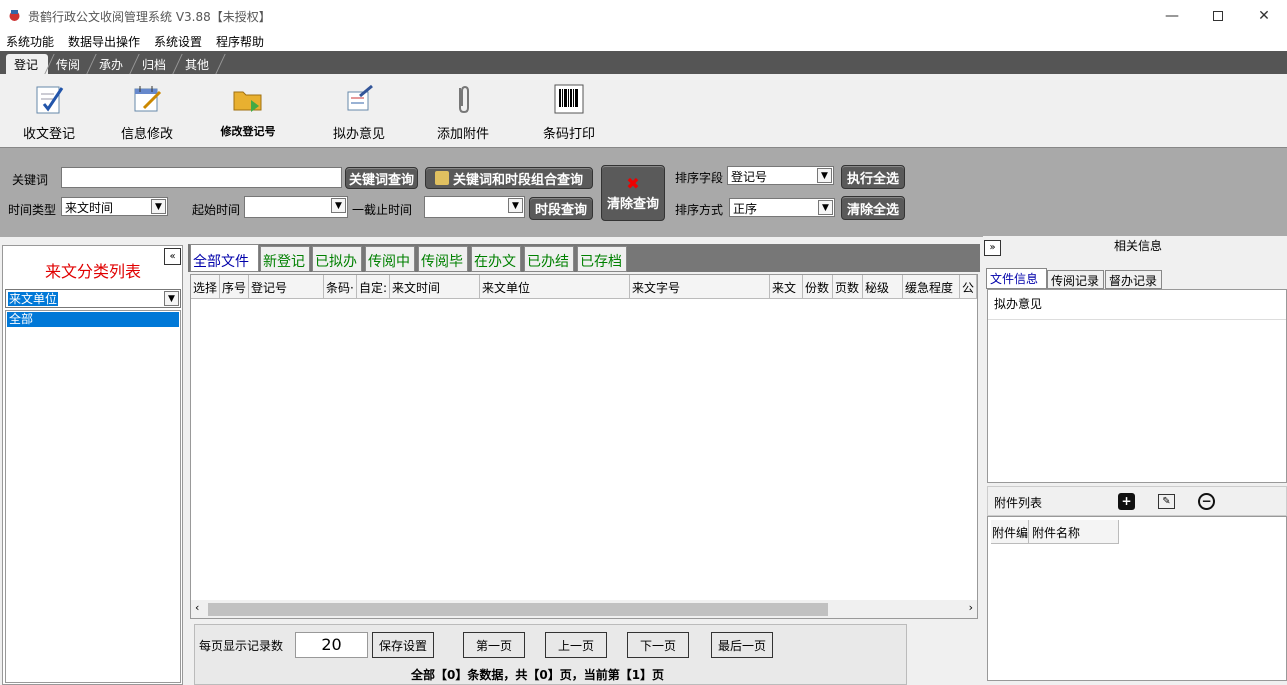 The height and width of the screenshot is (685, 1287). What do you see at coordinates (782, 207) in the screenshot?
I see `sort-order-select: 正序 ▼` at bounding box center [782, 207].